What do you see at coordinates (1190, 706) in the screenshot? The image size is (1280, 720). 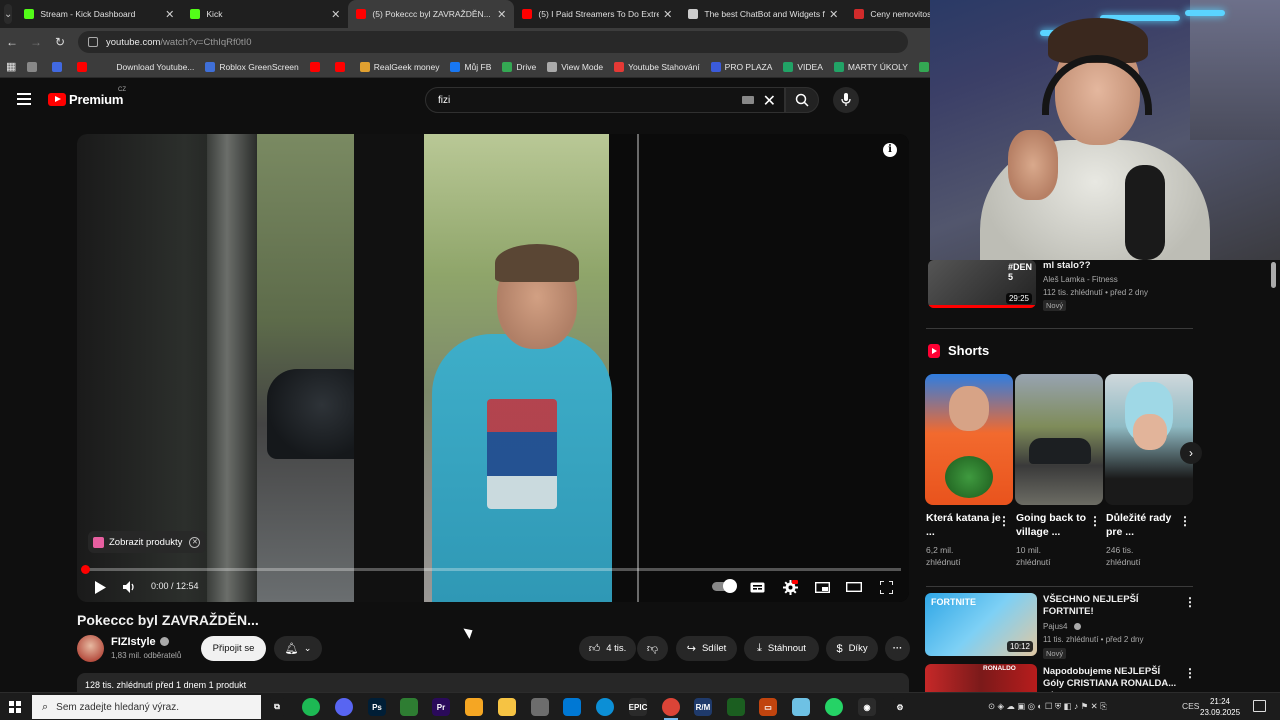 I see `language-indicator: CES` at bounding box center [1190, 706].